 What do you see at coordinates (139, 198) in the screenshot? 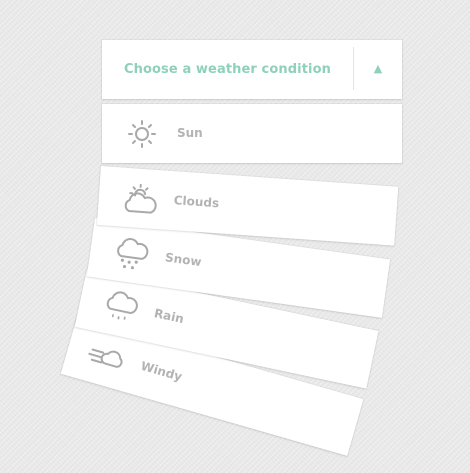
I see `clouds-icon` at bounding box center [139, 198].